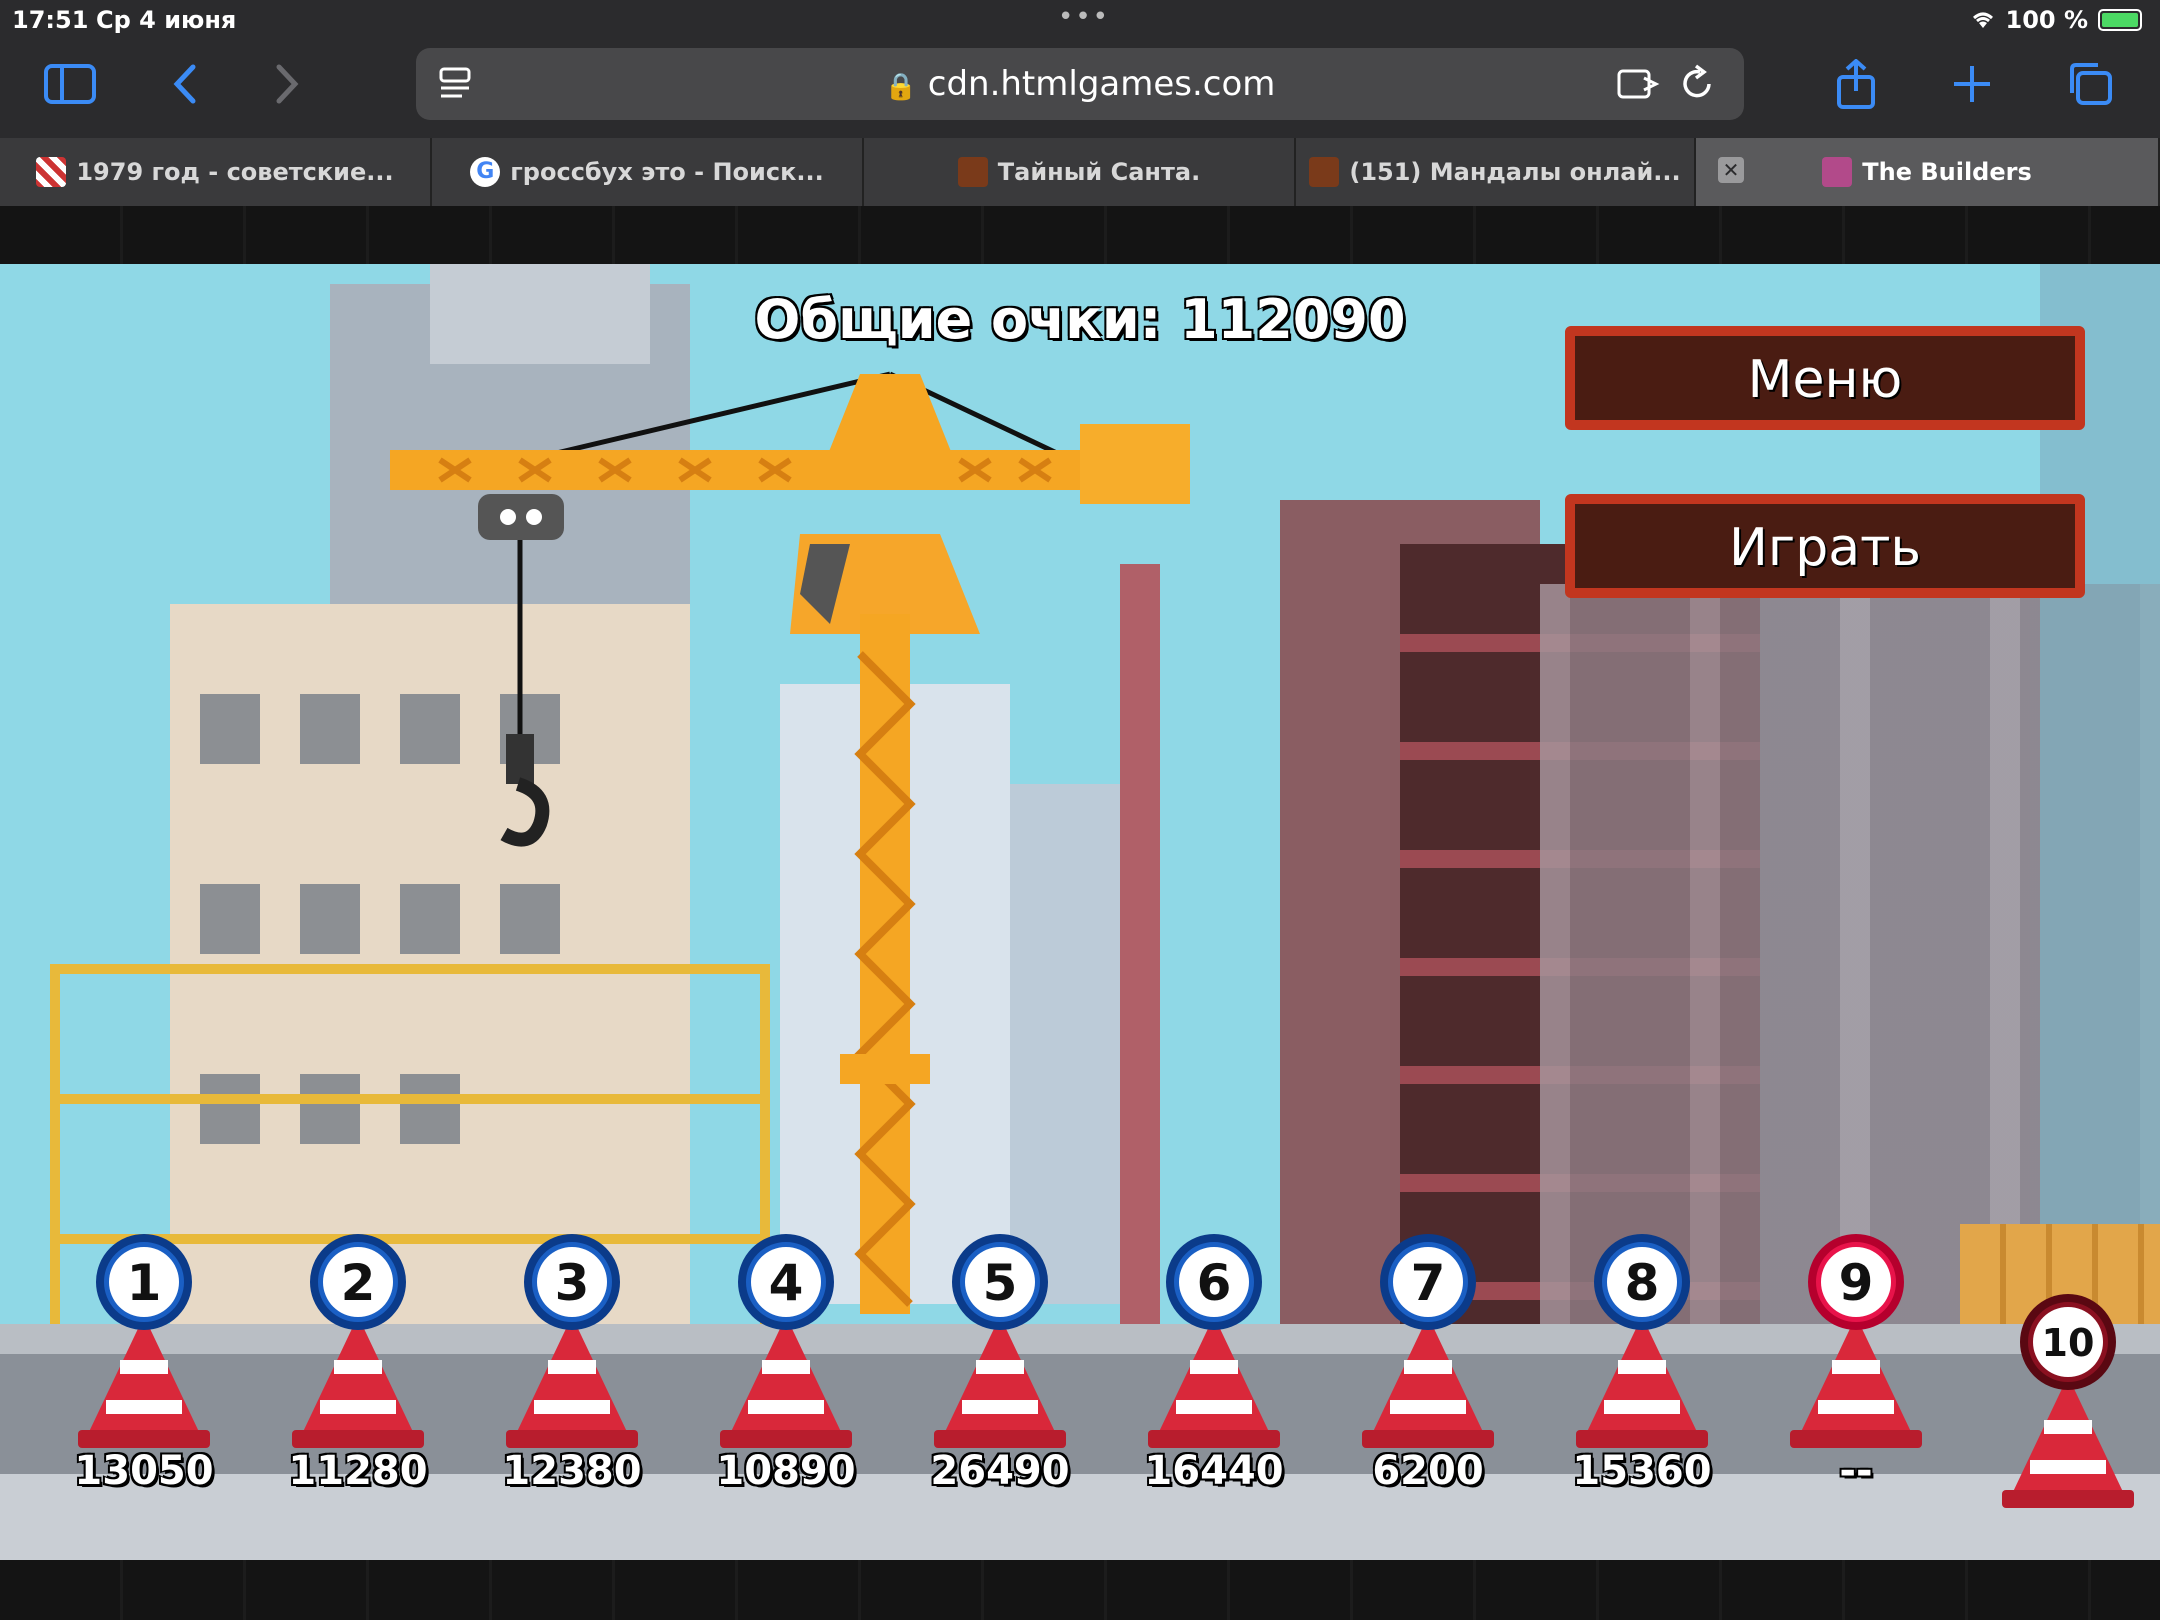 The height and width of the screenshot is (1620, 2160). Describe the element at coordinates (1644, 1349) in the screenshot. I see `level-8-button: 8` at that location.